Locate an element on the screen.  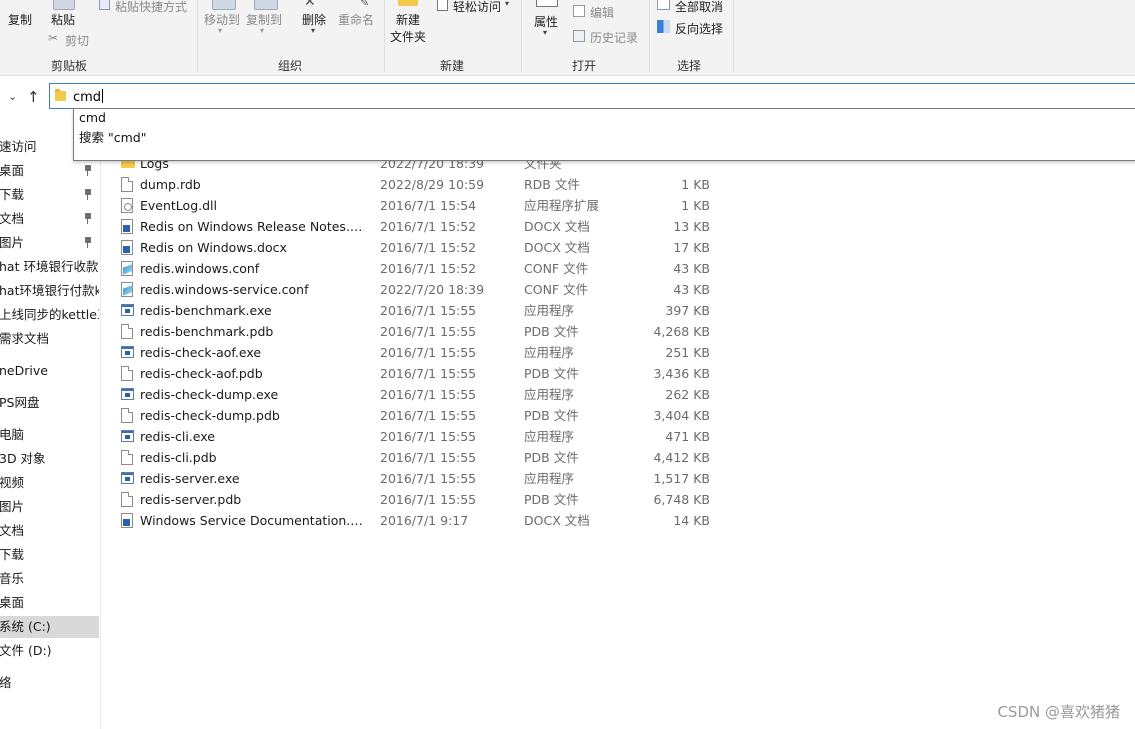
conf-file-icon is located at coordinates (127, 268).